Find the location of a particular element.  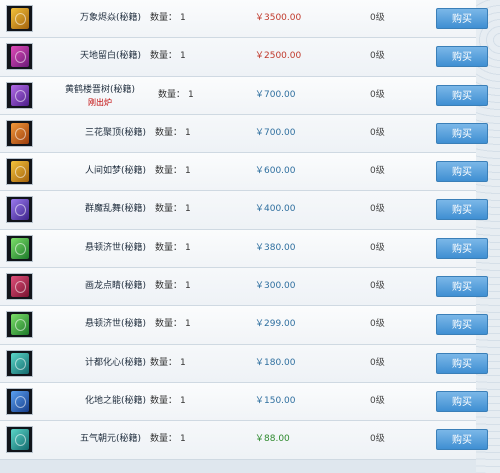

item-price: ￥300.00 is located at coordinates (275, 286).